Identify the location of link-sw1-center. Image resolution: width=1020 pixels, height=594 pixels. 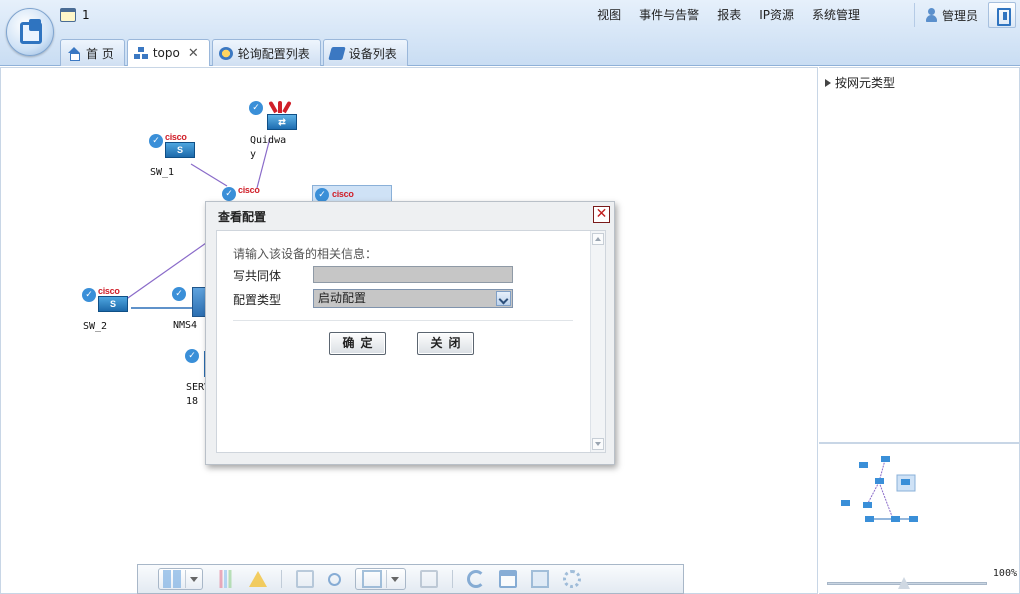
(209, 175).